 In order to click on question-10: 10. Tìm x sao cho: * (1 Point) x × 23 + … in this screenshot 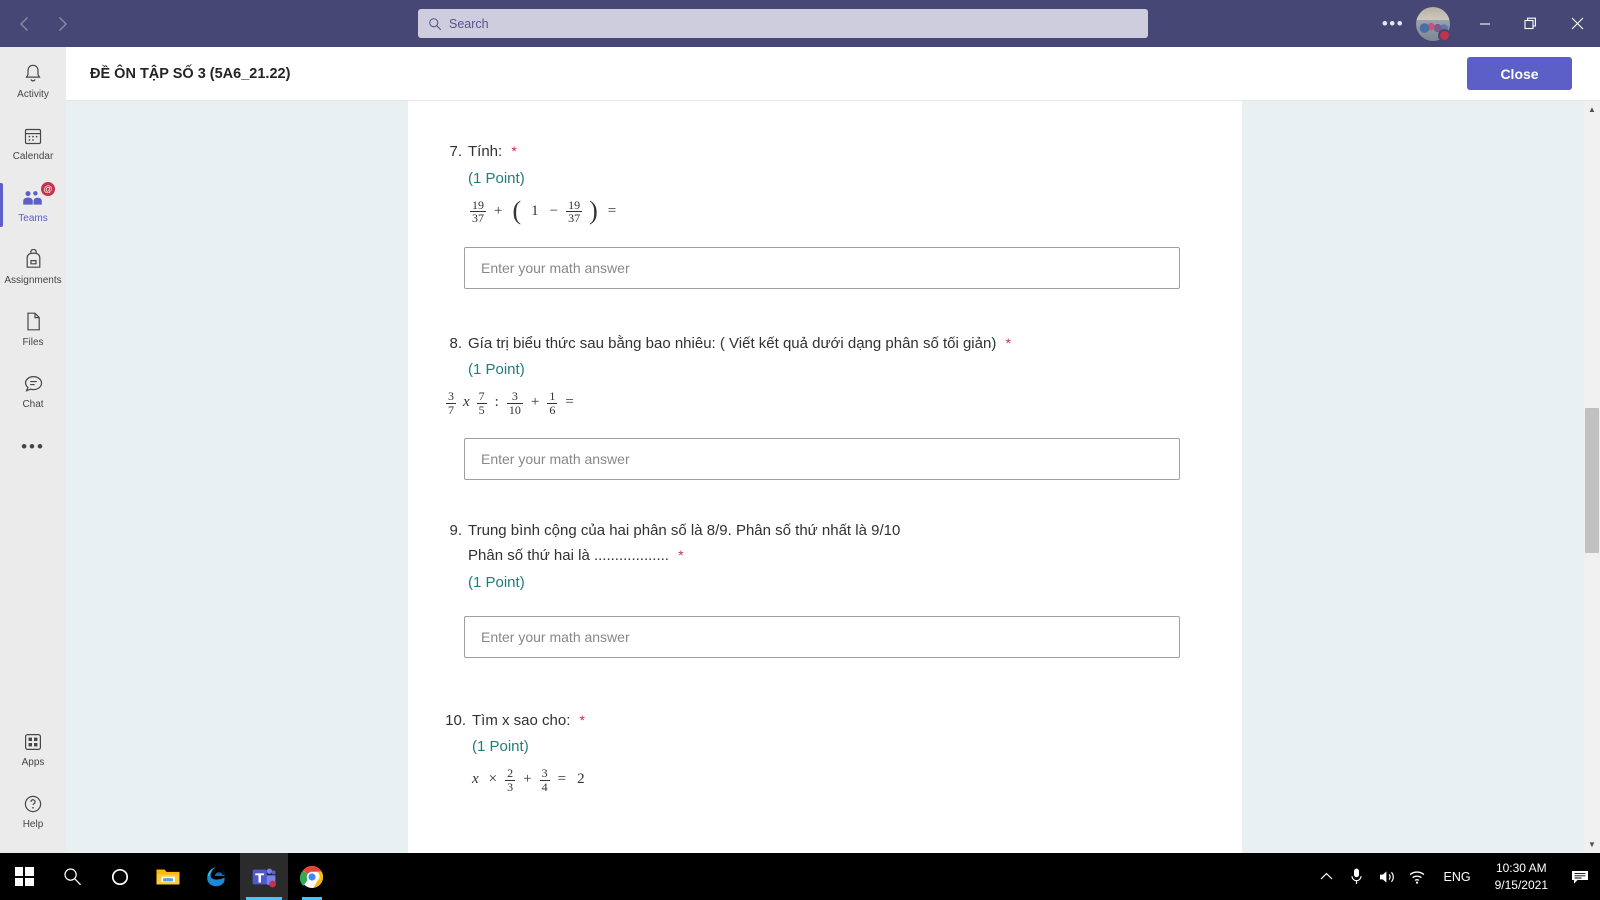, I will do `click(825, 752)`.